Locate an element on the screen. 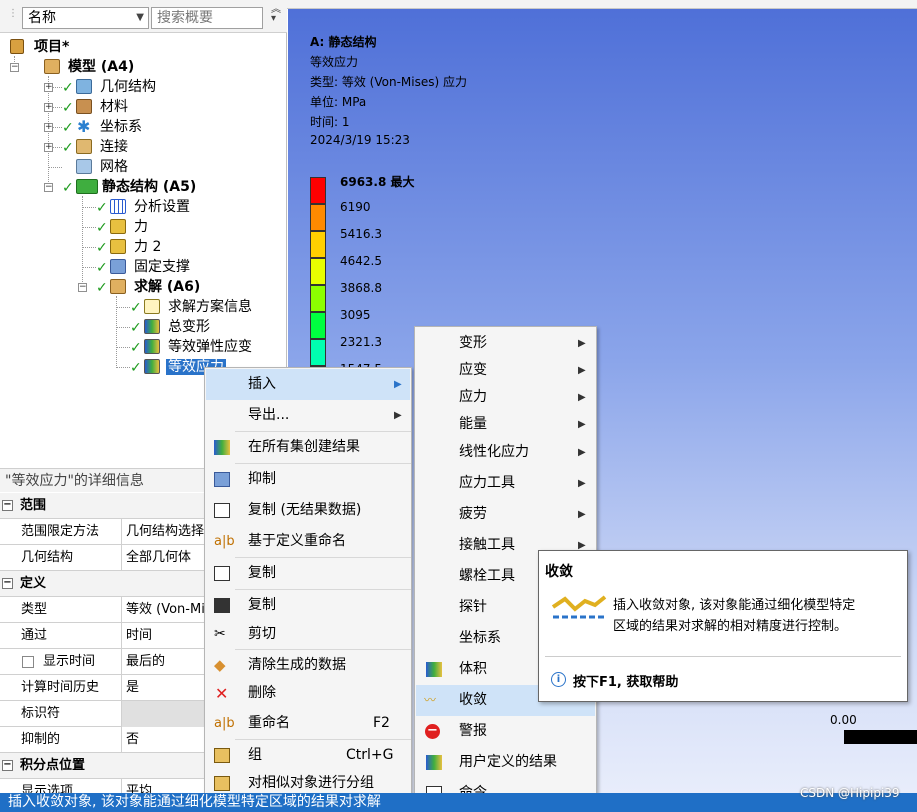 This screenshot has width=917, height=812. menu-label: 螺栓工具 is located at coordinates (487, 576).